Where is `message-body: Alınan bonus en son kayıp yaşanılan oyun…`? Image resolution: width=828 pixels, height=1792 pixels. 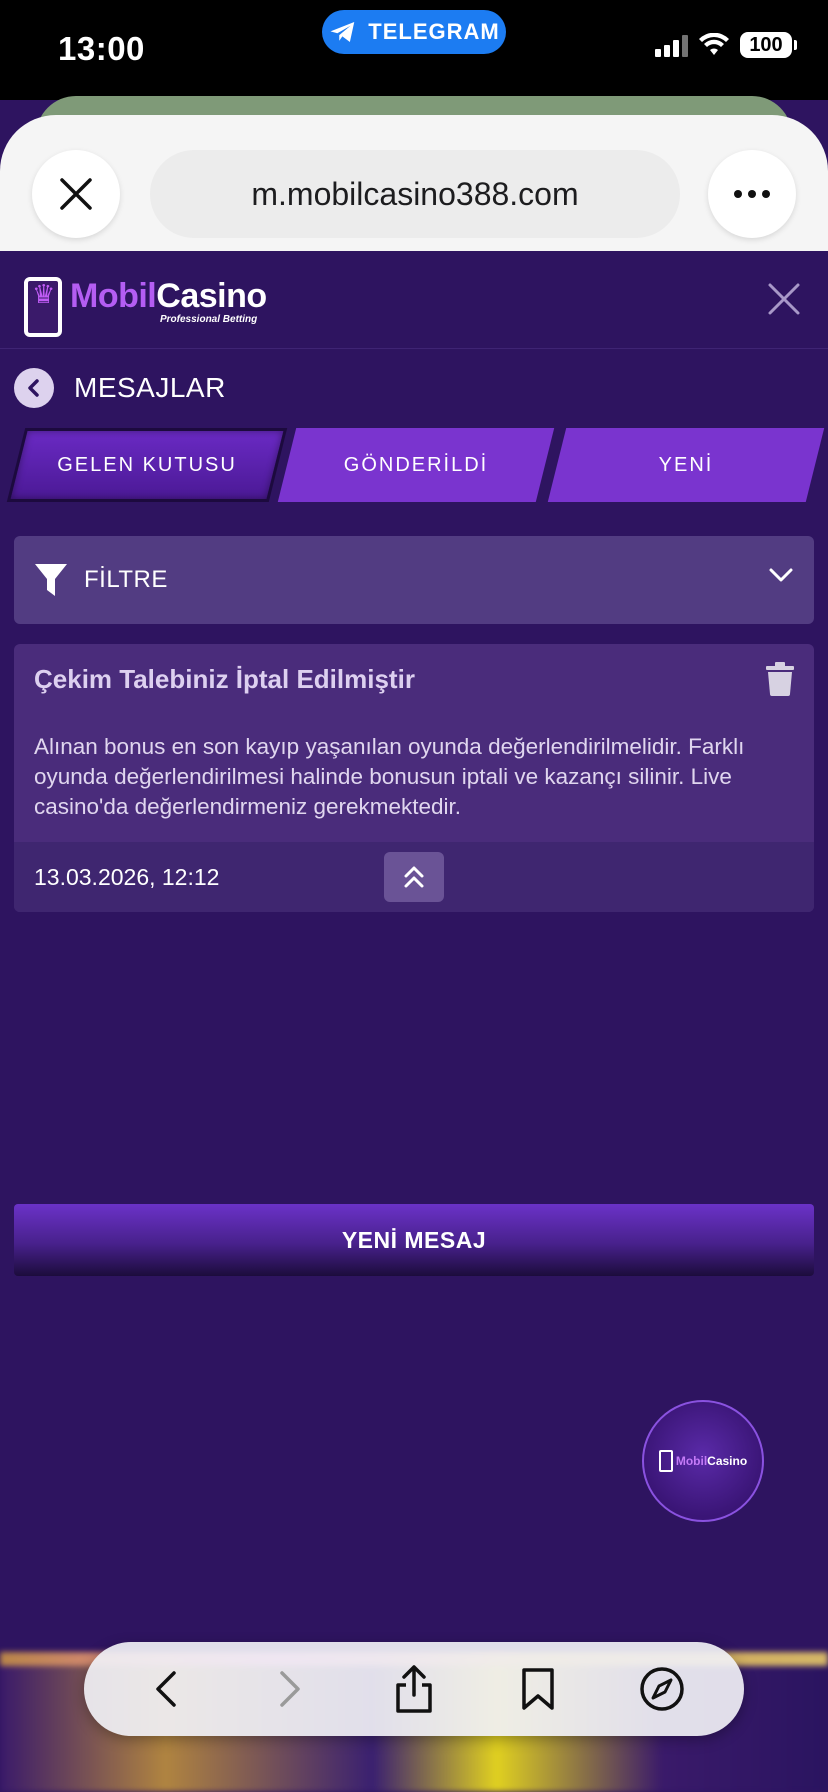 message-body: Alınan bonus en son kayıp yaşanılan oyun… is located at coordinates (389, 776).